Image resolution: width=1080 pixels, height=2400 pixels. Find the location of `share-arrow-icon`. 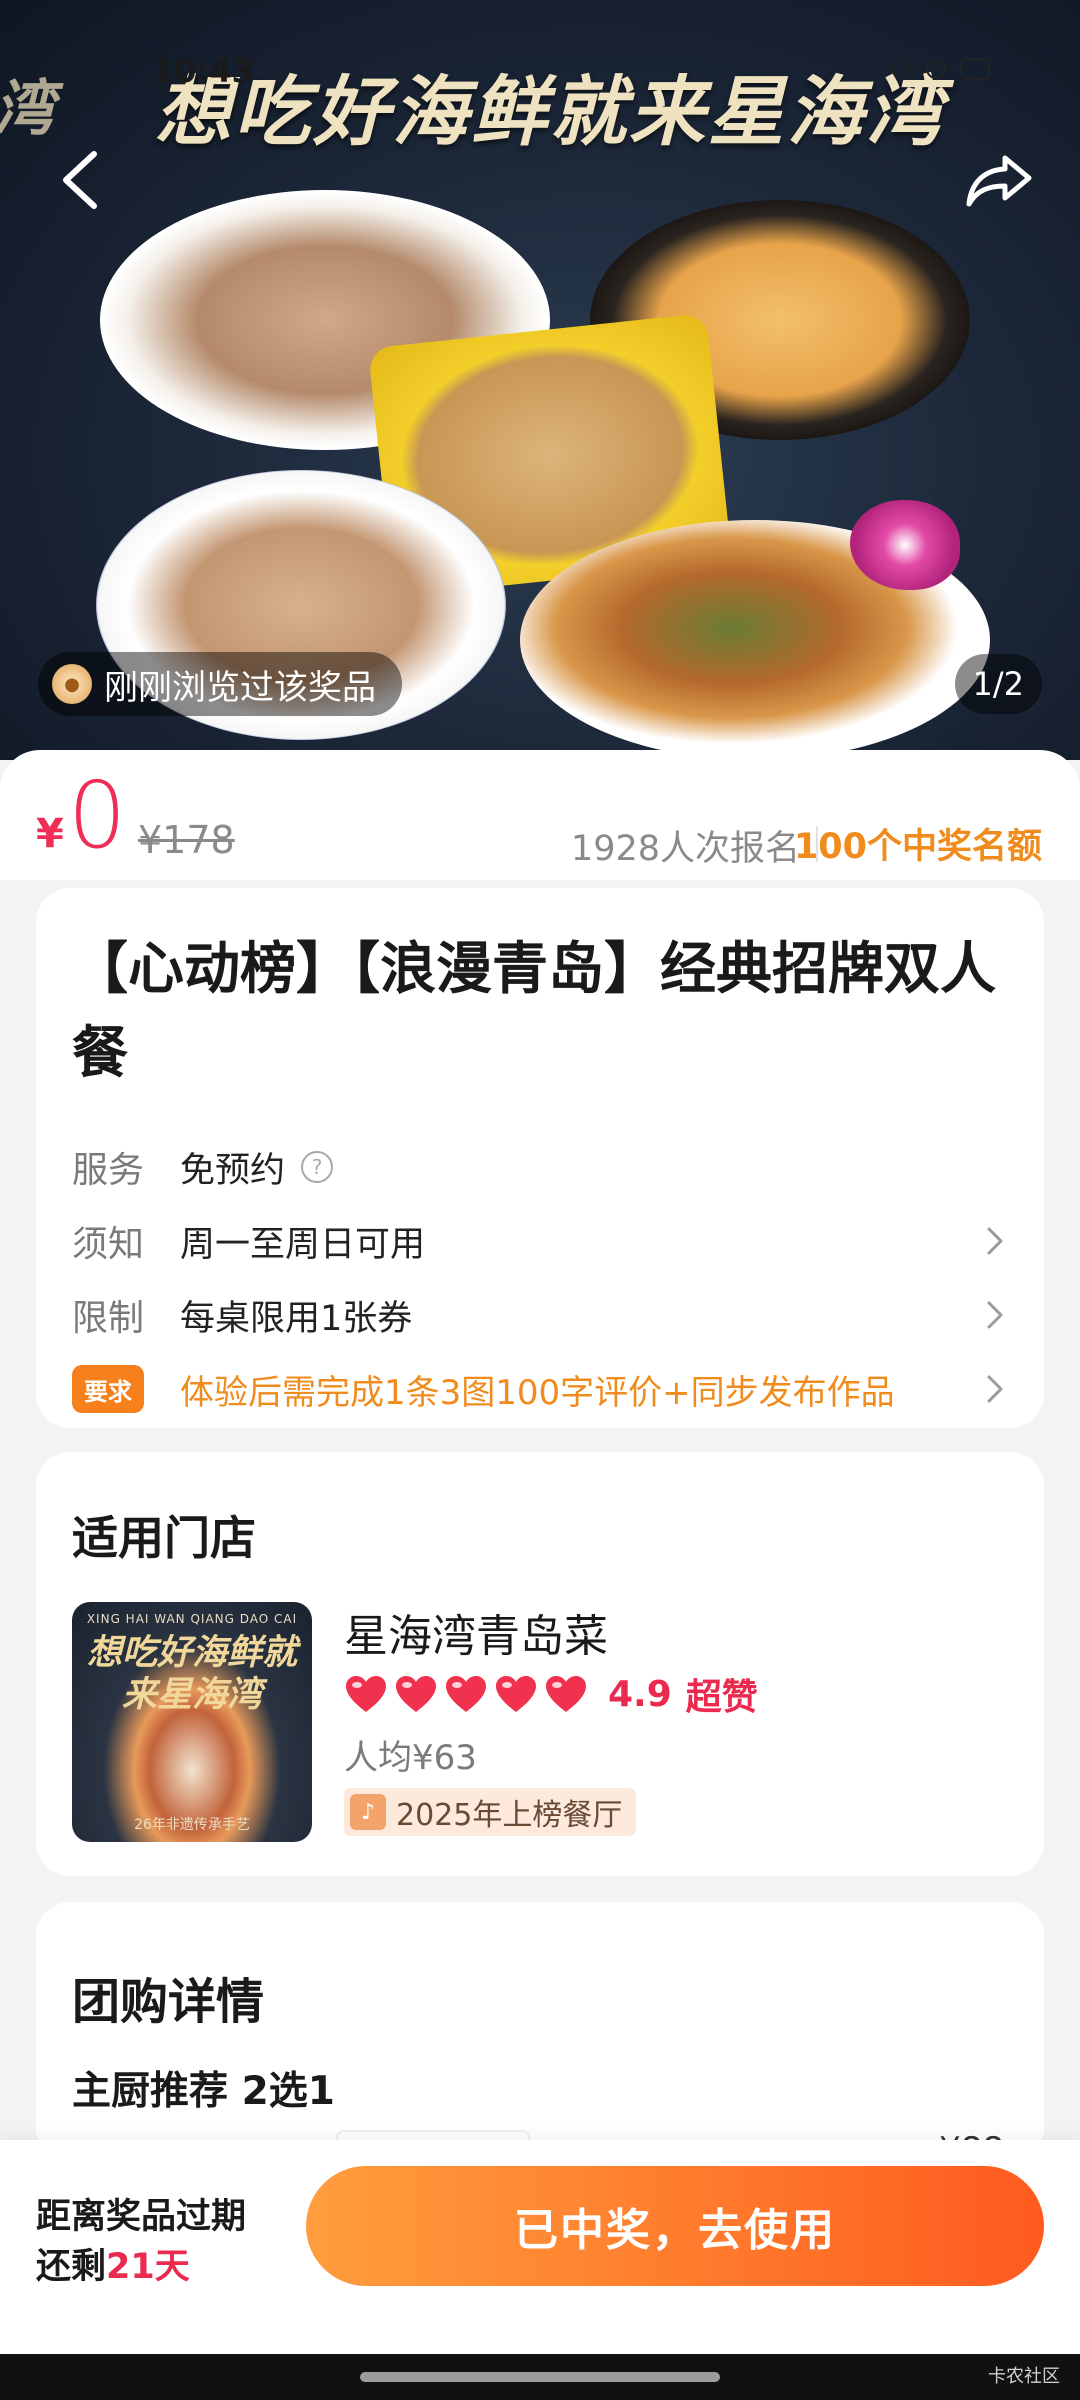

share-arrow-icon is located at coordinates (999, 181).